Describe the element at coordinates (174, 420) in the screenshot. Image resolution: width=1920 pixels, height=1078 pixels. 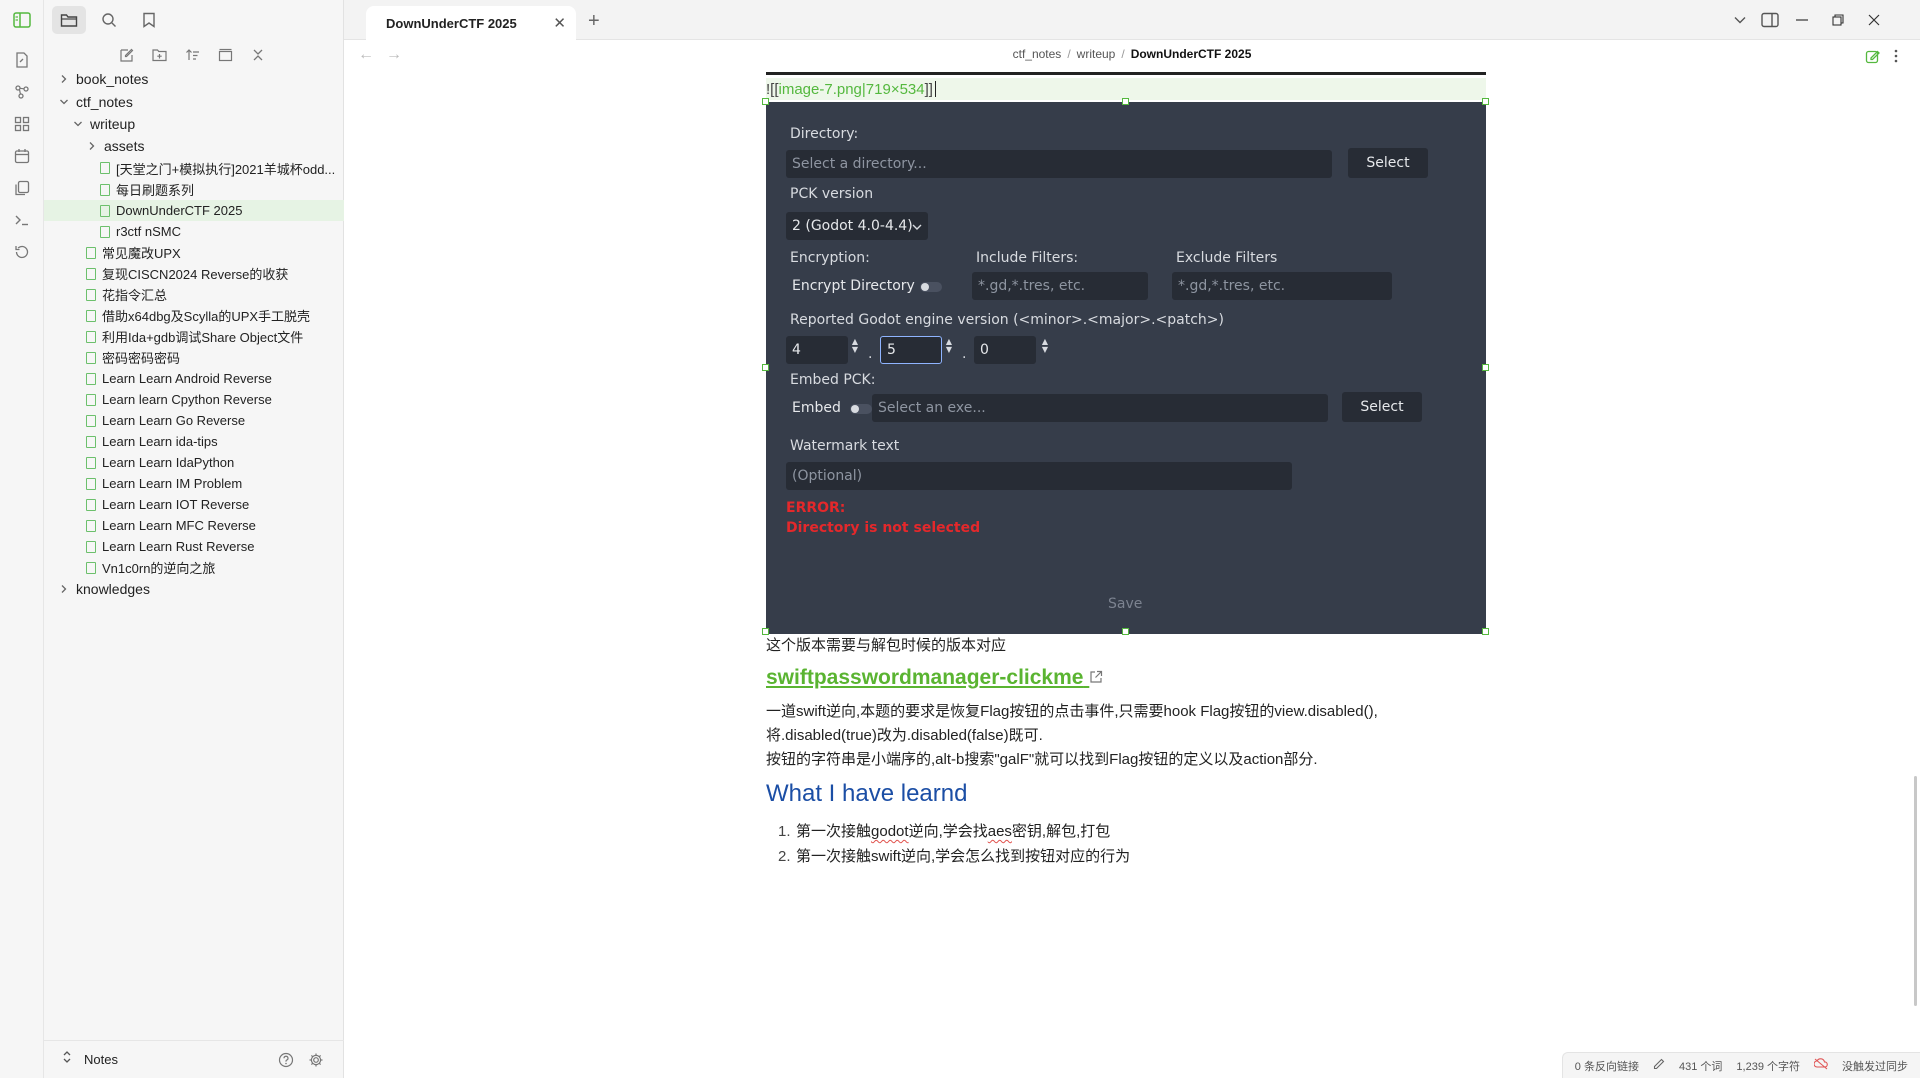
I see `tree-item-label: Learn Learn Go Reverse` at that location.